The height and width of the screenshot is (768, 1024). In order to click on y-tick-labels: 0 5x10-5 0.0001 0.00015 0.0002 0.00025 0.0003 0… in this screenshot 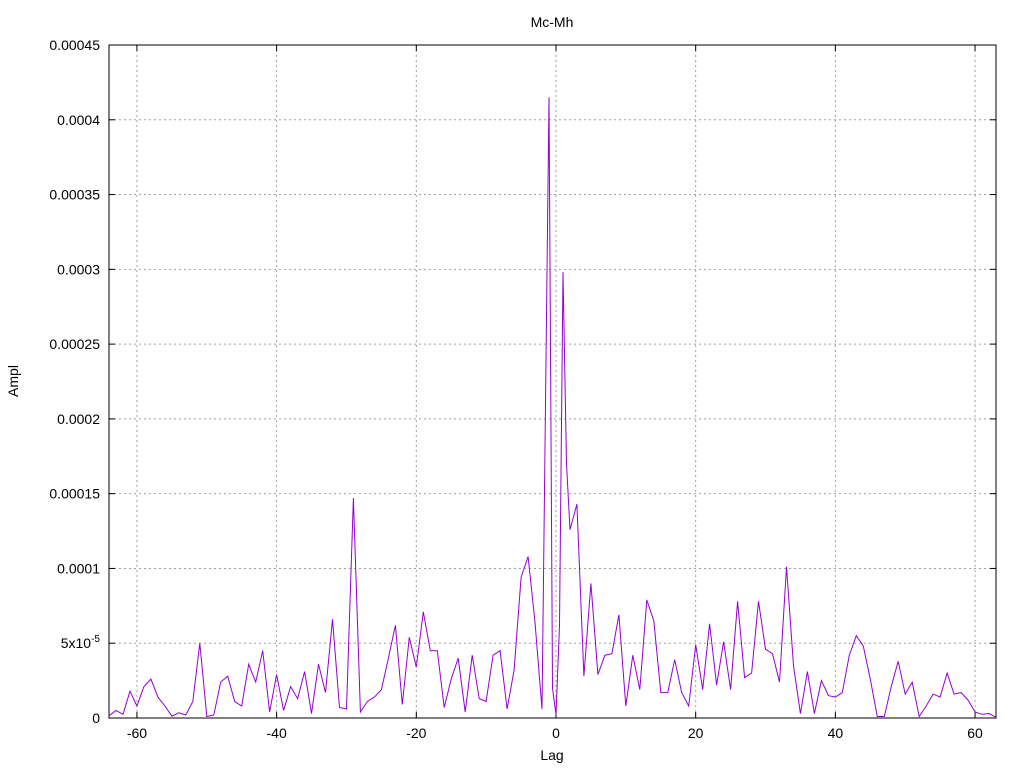, I will do `click(74, 381)`.